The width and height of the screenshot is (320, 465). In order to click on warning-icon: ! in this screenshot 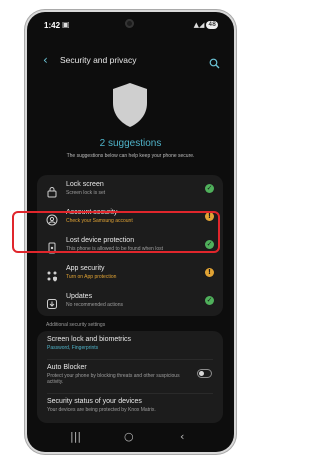, I will do `click(209, 272)`.